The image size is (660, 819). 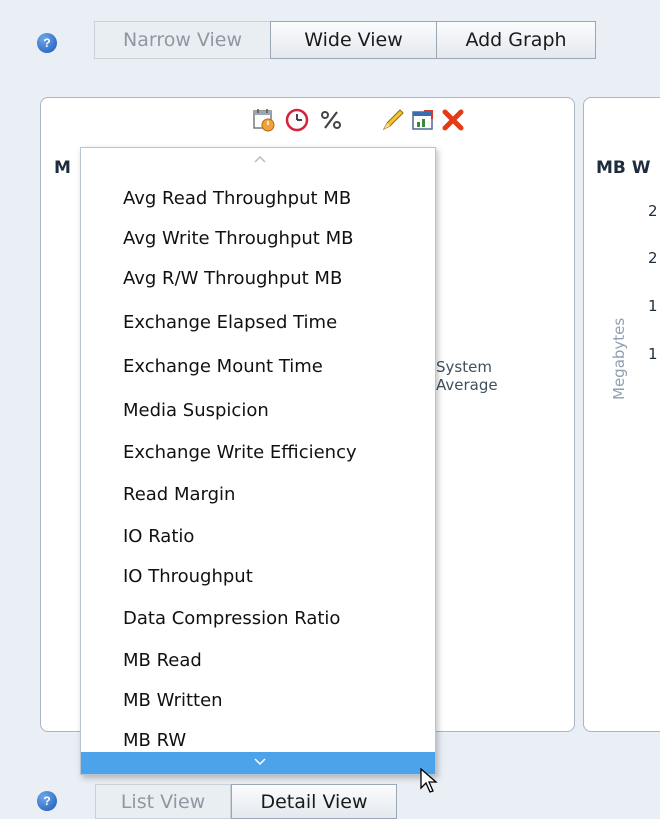 I want to click on pencil-icon, so click(x=393, y=120).